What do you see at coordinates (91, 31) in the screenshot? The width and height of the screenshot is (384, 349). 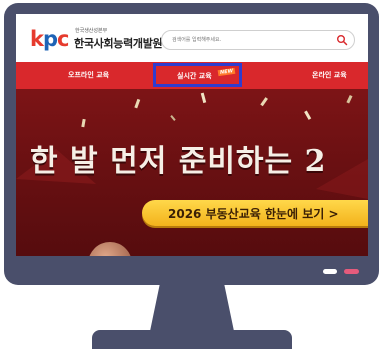 I see `org-sub-label: 한국생산성본부` at bounding box center [91, 31].